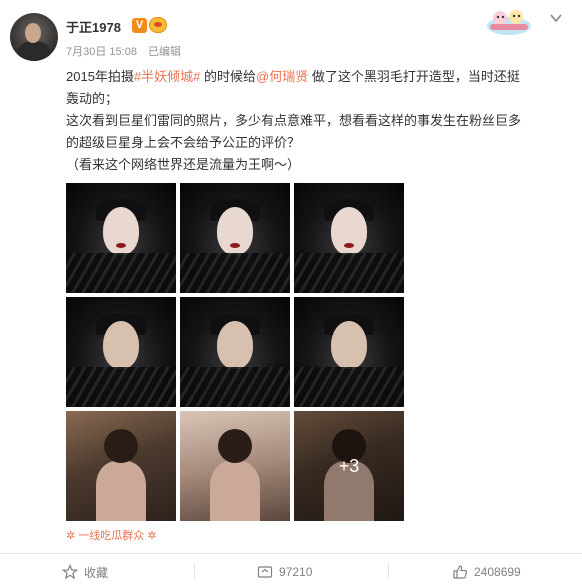 This screenshot has width=582, height=586. I want to click on more-photos-count: +3, so click(349, 466).